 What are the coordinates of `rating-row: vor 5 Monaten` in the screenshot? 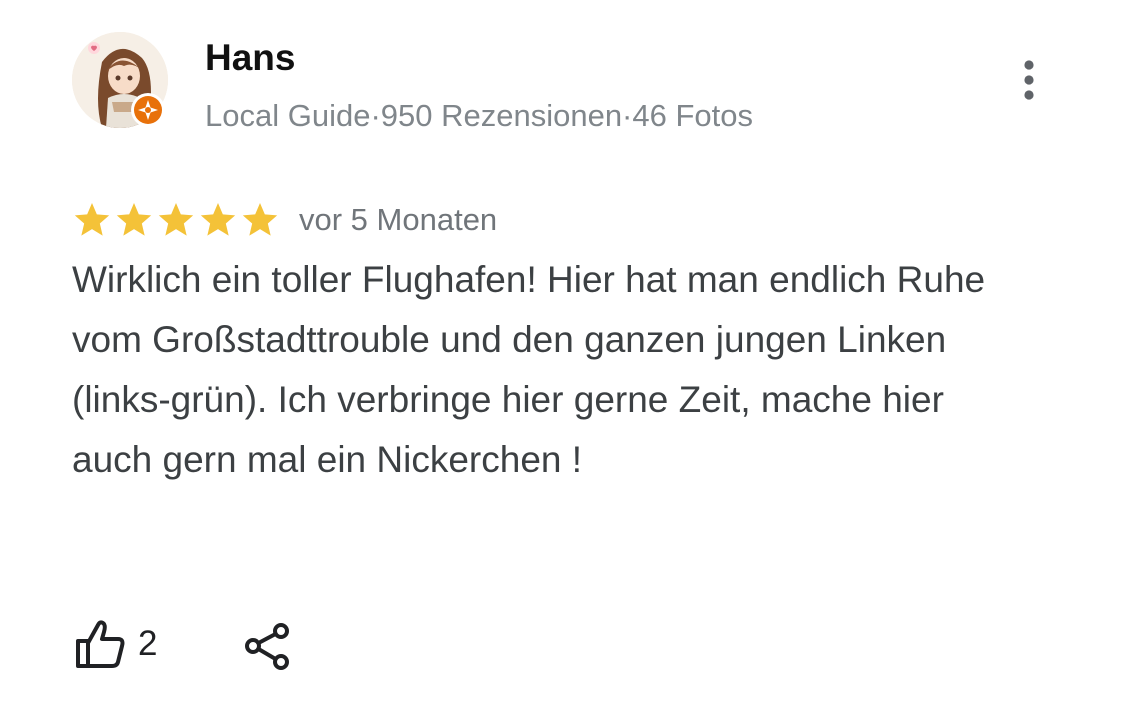 It's located at (284, 220).